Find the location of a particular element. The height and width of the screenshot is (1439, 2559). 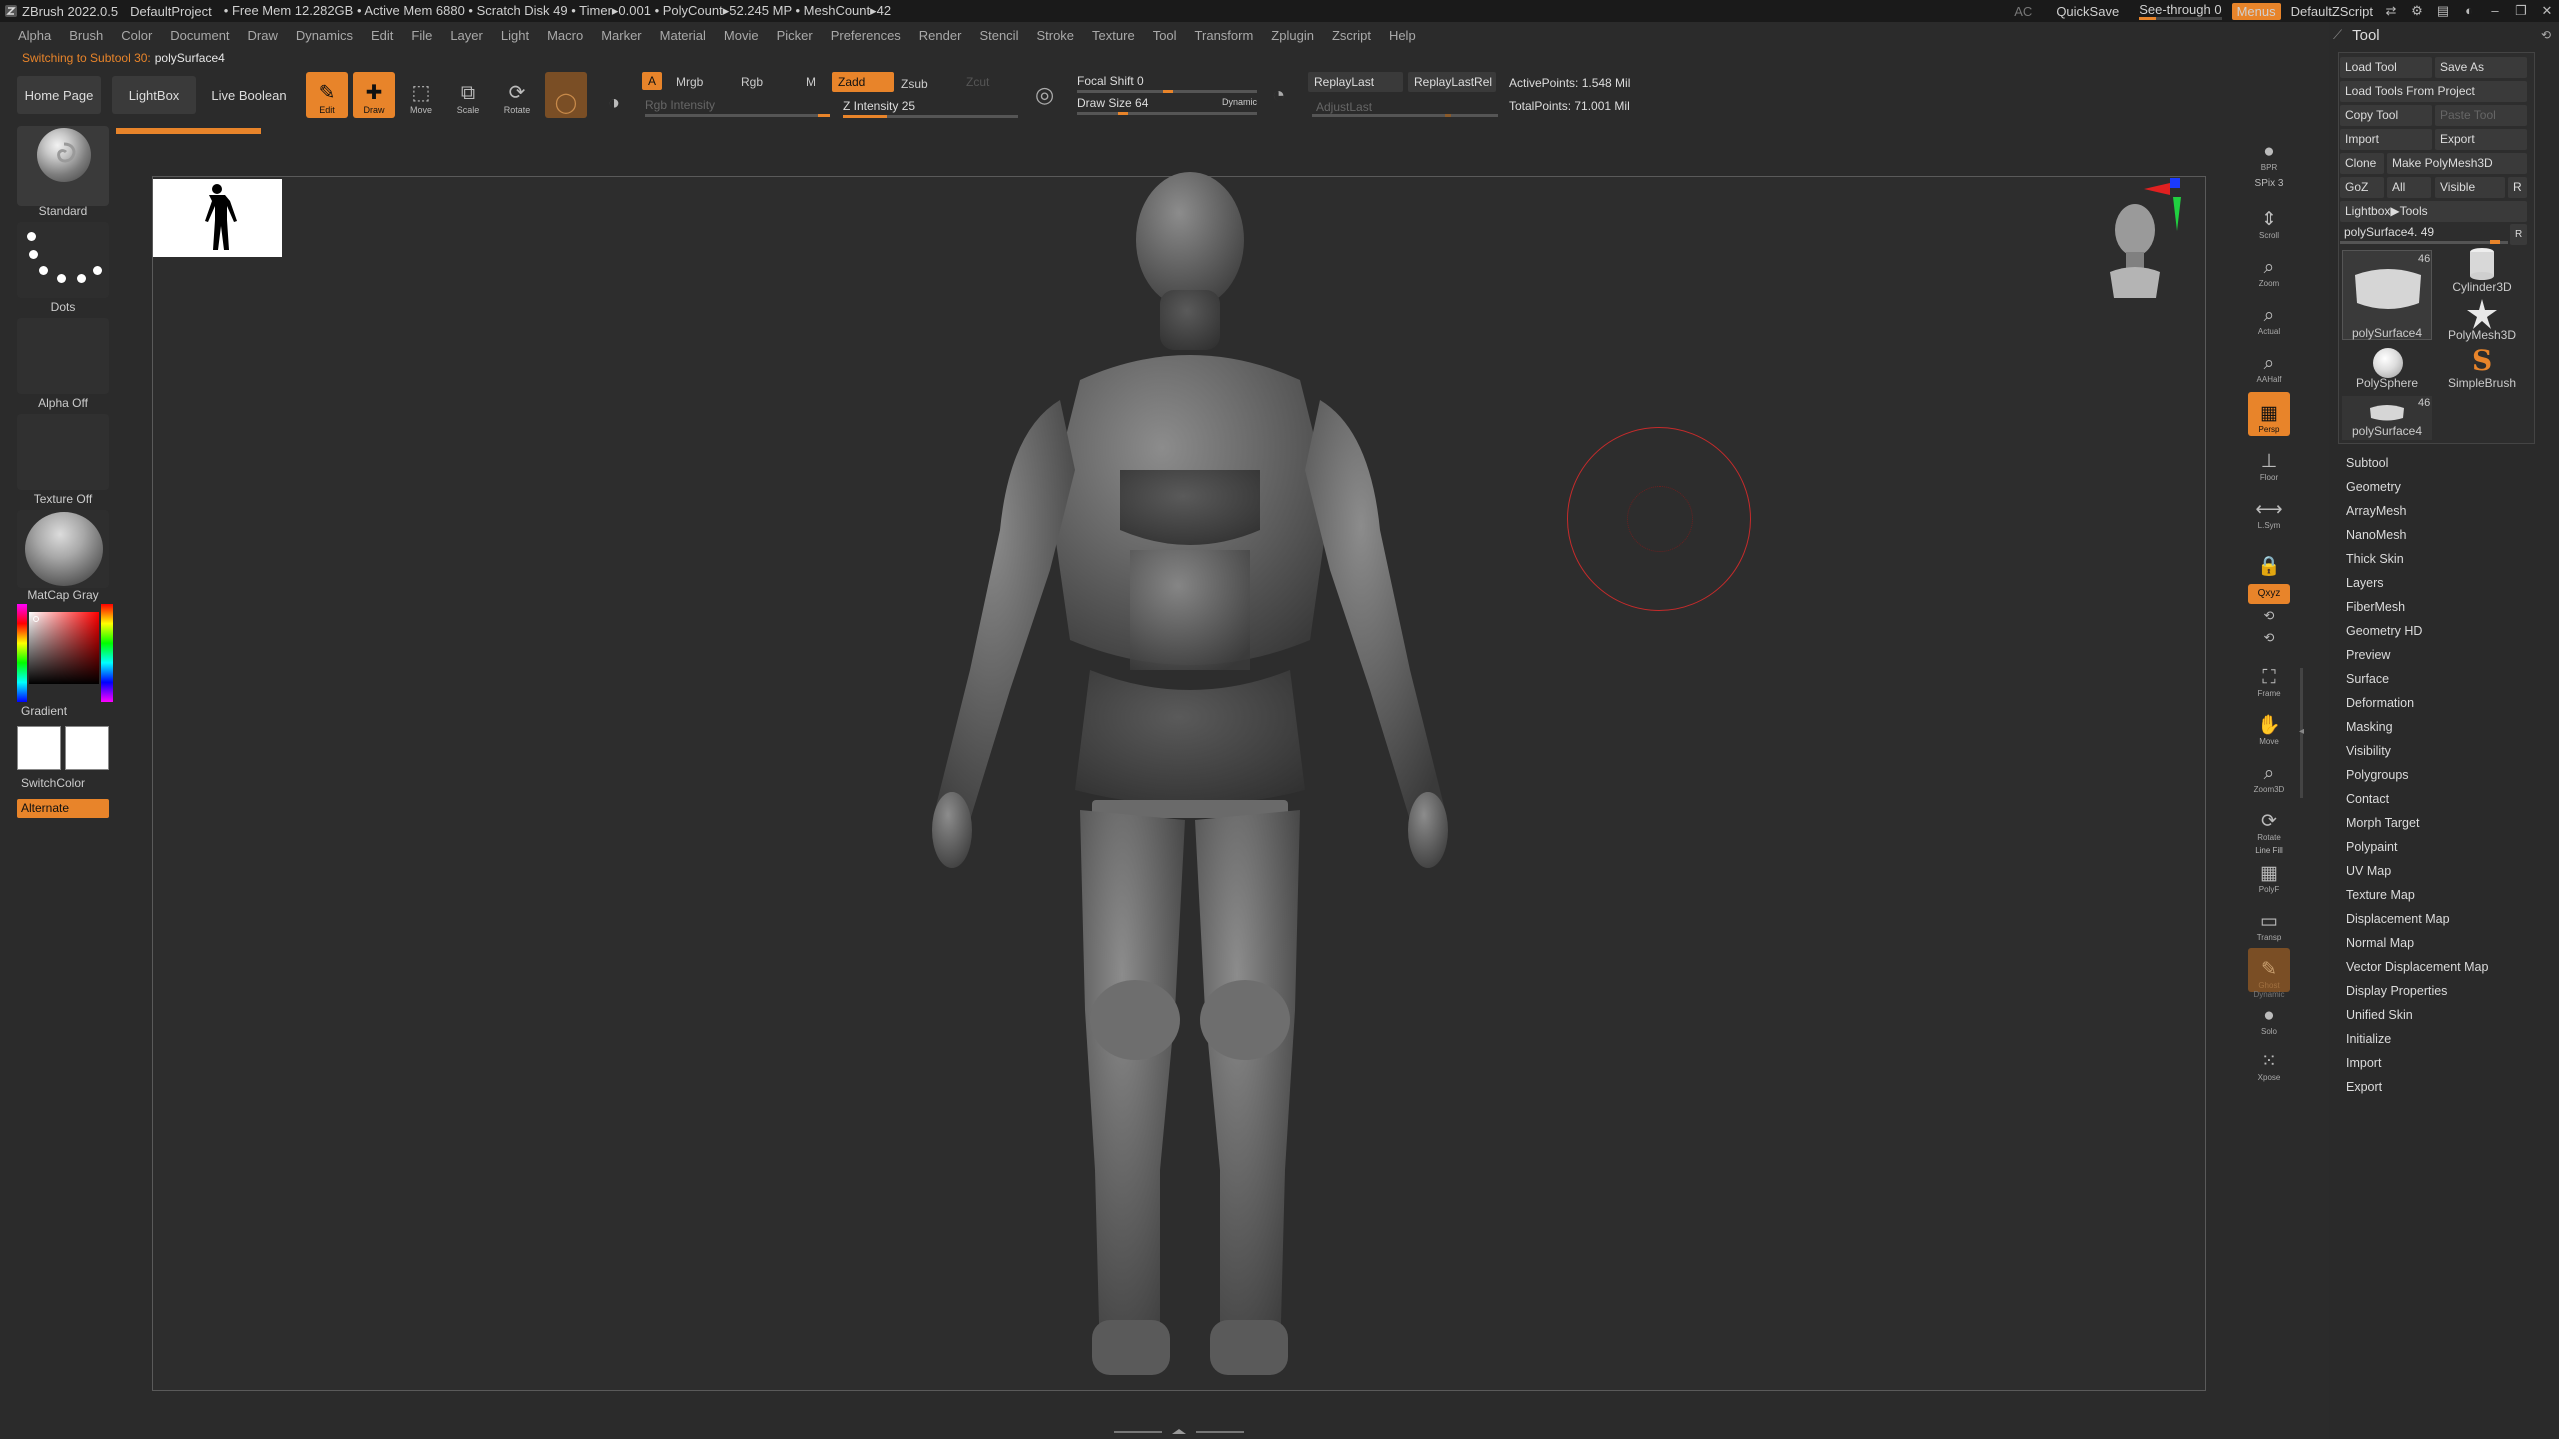

subpalette-polypaint: Polypaint is located at coordinates (2371, 847).